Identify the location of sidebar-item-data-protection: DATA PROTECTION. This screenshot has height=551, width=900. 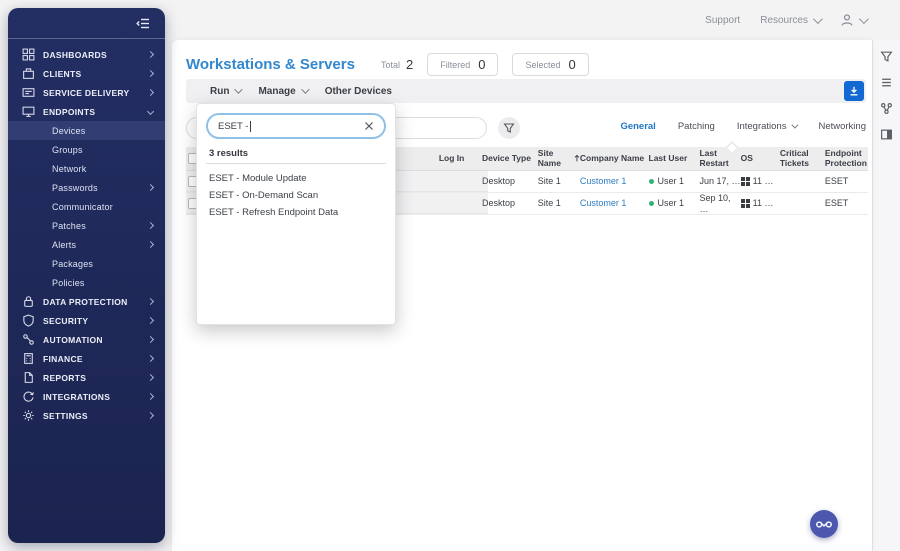
(86, 301).